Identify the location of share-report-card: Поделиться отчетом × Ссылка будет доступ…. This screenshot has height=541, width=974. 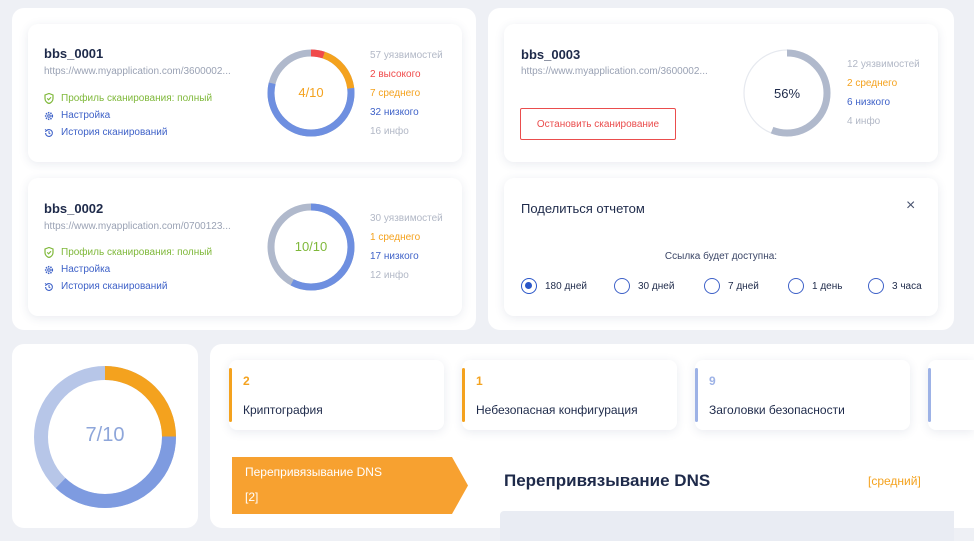
(721, 247).